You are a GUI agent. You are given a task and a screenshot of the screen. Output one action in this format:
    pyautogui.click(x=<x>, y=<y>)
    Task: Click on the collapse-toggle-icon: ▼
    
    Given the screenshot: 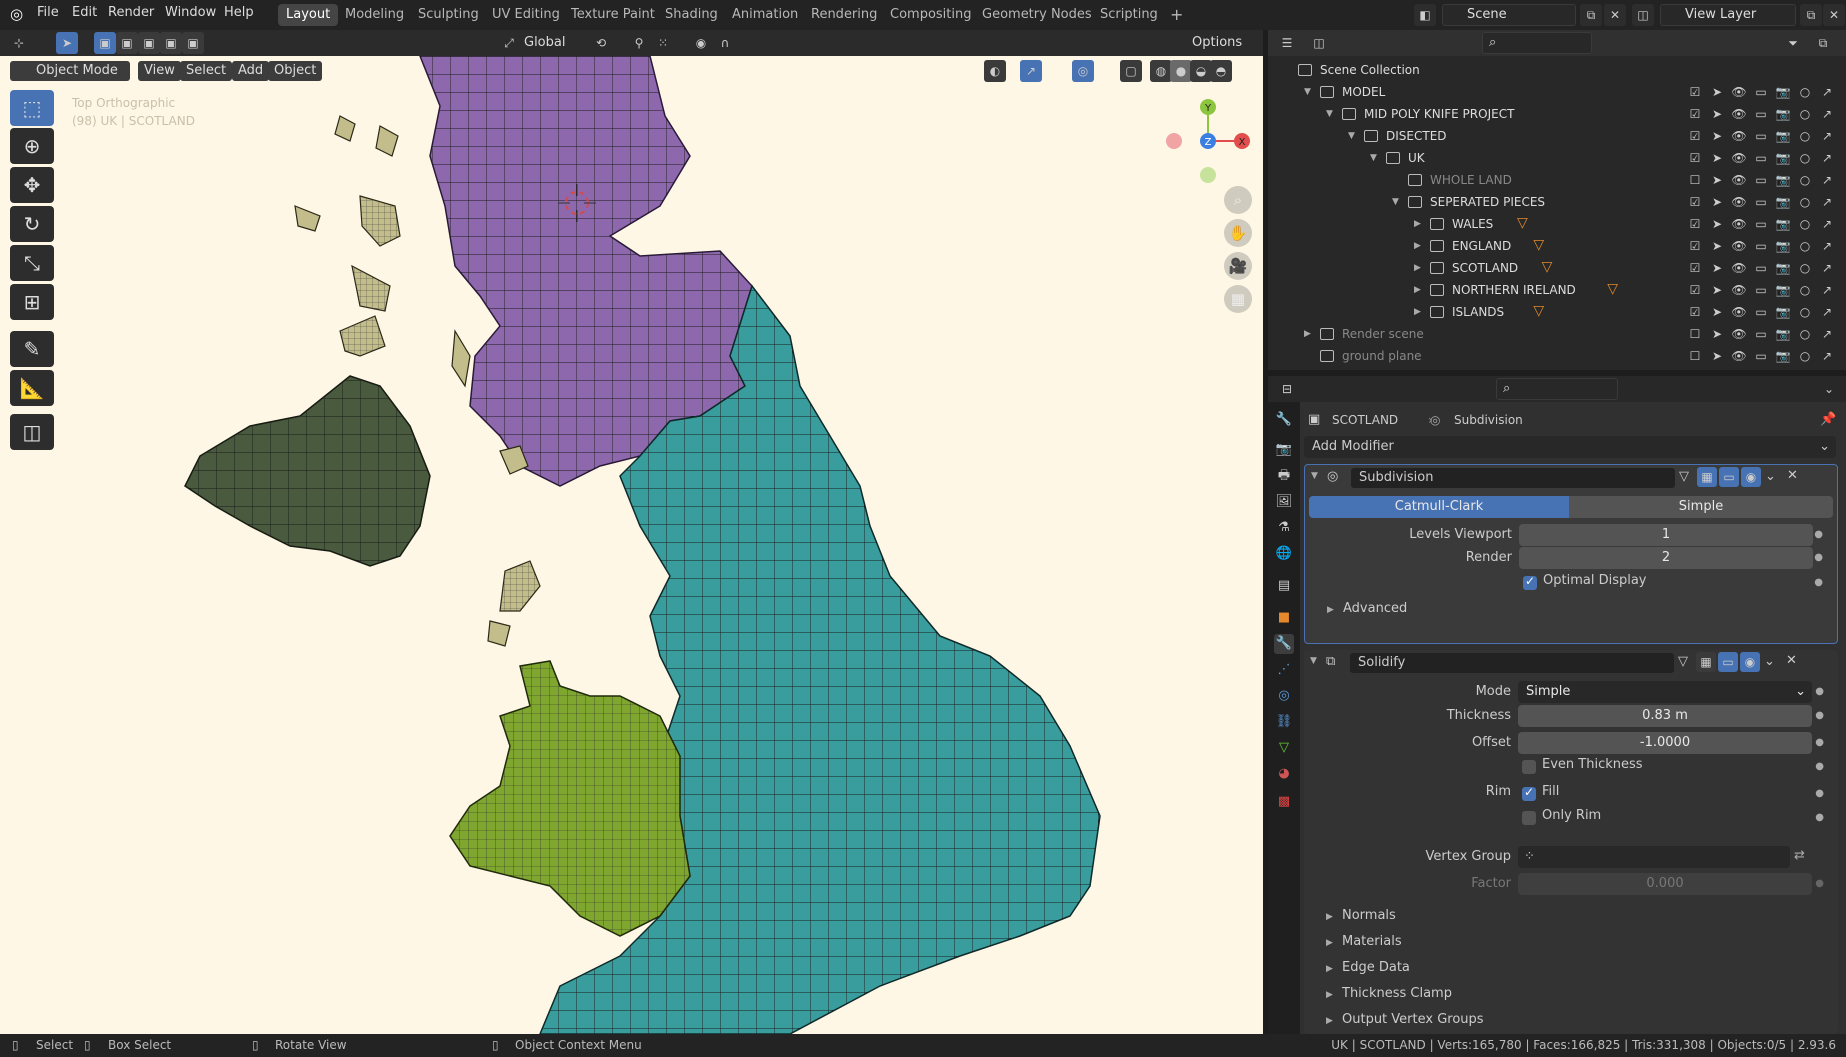 What is the action you would take?
    pyautogui.click(x=1314, y=476)
    